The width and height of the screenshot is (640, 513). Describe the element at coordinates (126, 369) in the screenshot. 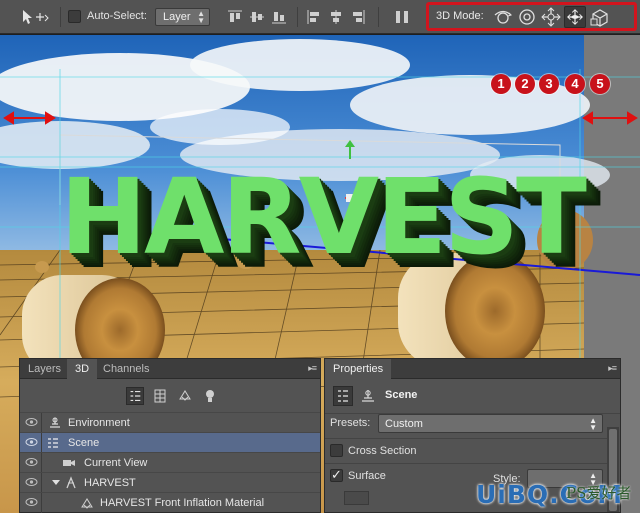

I see `tab-channels: Channels` at that location.